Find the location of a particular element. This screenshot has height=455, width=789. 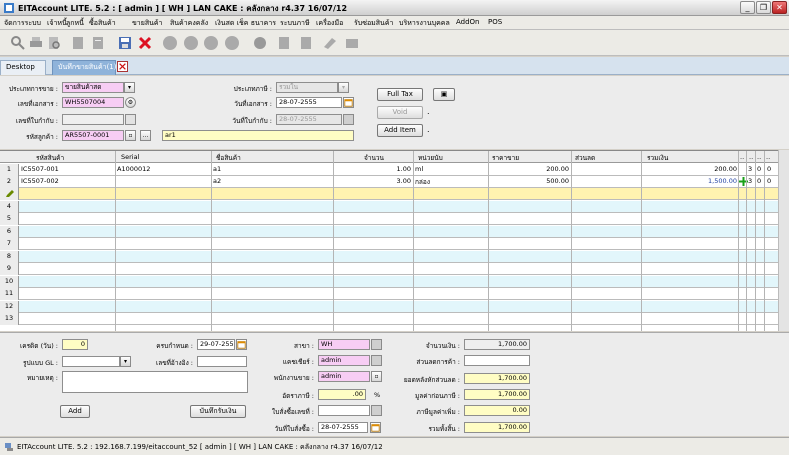

doc-no-input: WH5507004 is located at coordinates (93, 102).